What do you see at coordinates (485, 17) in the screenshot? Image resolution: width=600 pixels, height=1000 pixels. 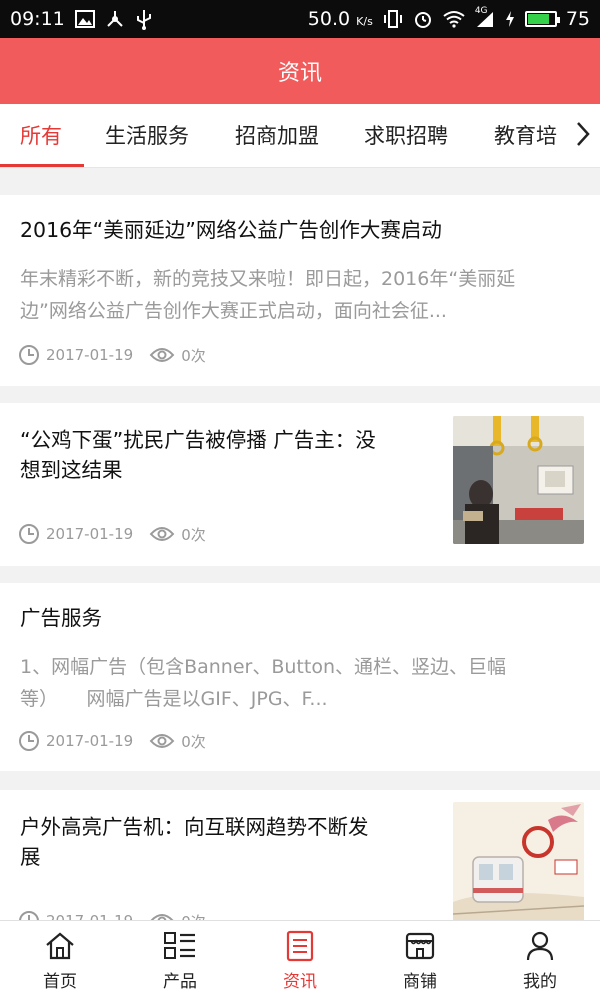 I see `signal-icon: 4G` at bounding box center [485, 17].